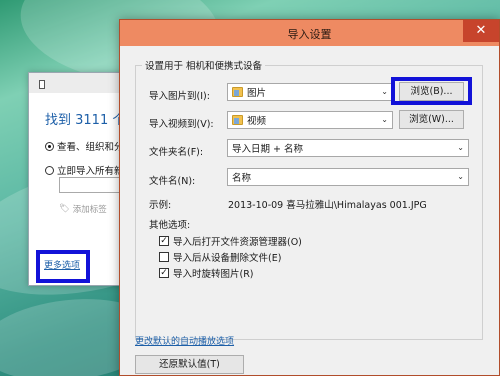  I want to click on import-pictures-value: 图片, so click(257, 93).